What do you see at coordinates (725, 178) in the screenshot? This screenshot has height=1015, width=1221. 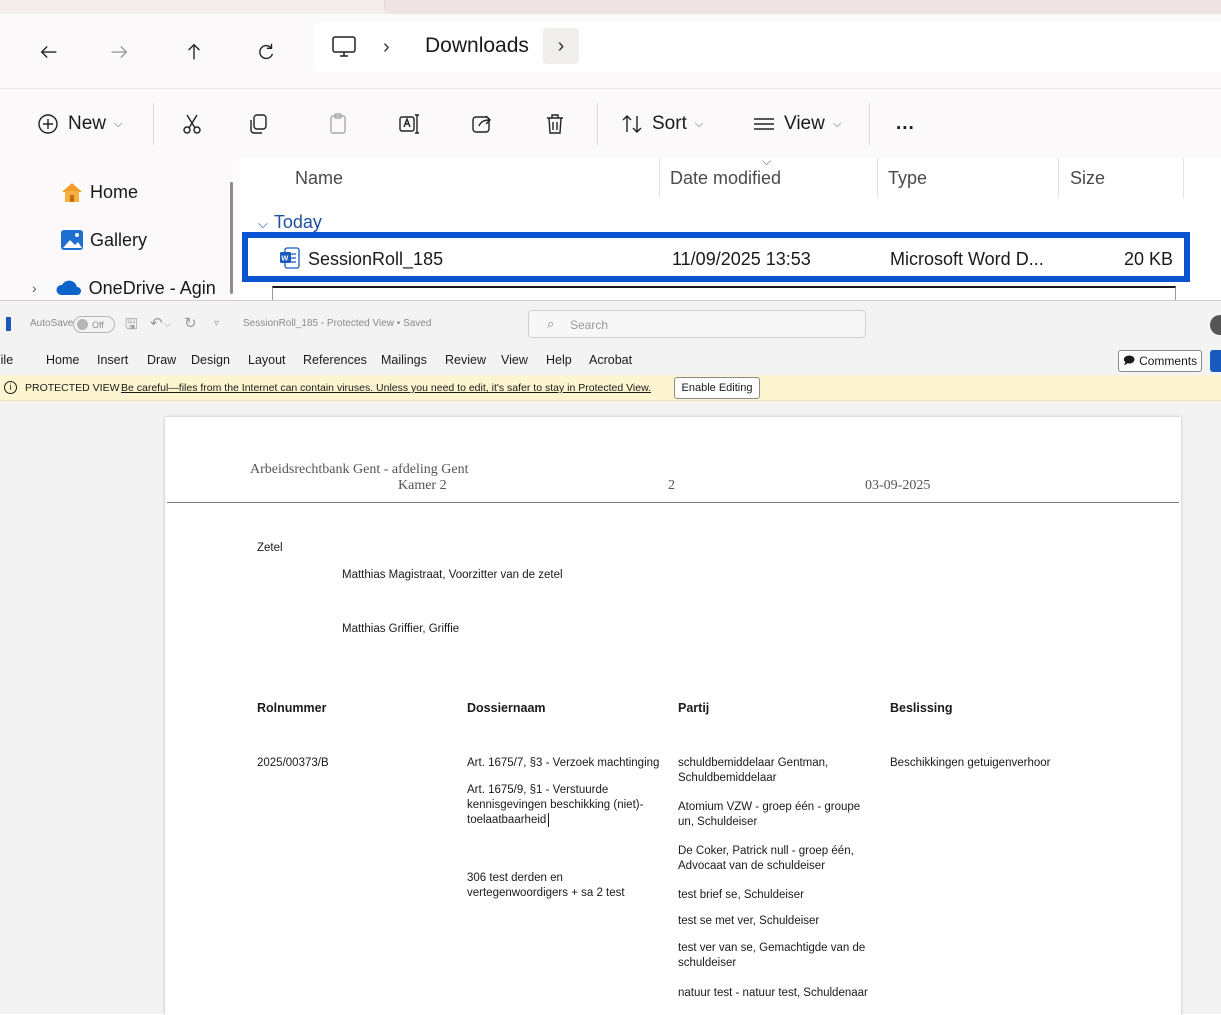 I see `column-header-date: Date modified` at bounding box center [725, 178].